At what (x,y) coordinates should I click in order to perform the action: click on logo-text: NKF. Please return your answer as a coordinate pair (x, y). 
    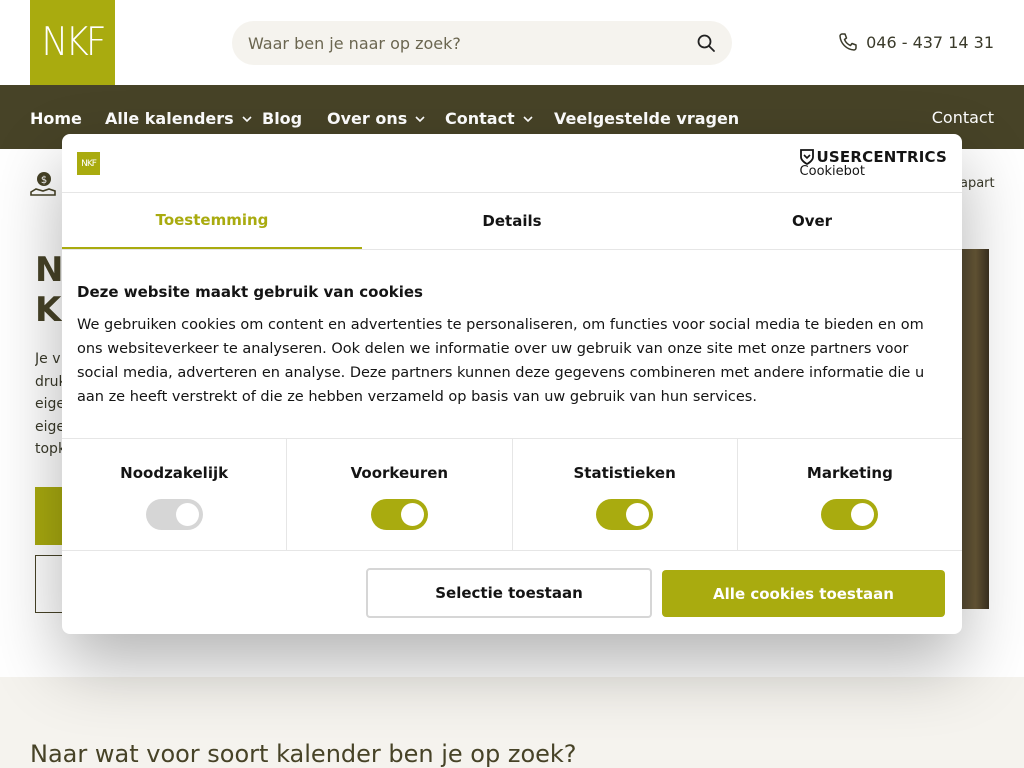
    Looking at the image, I should click on (73, 42).